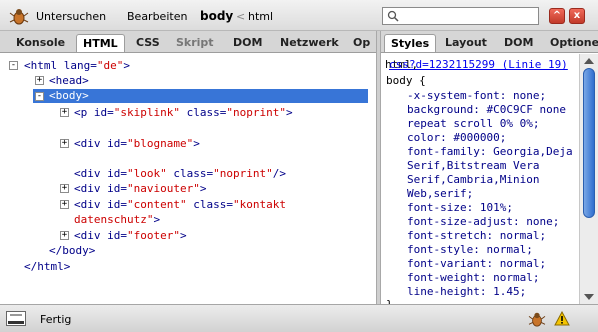 The image size is (598, 332). Describe the element at coordinates (19, 16) in the screenshot. I see `firebug-icon` at that location.